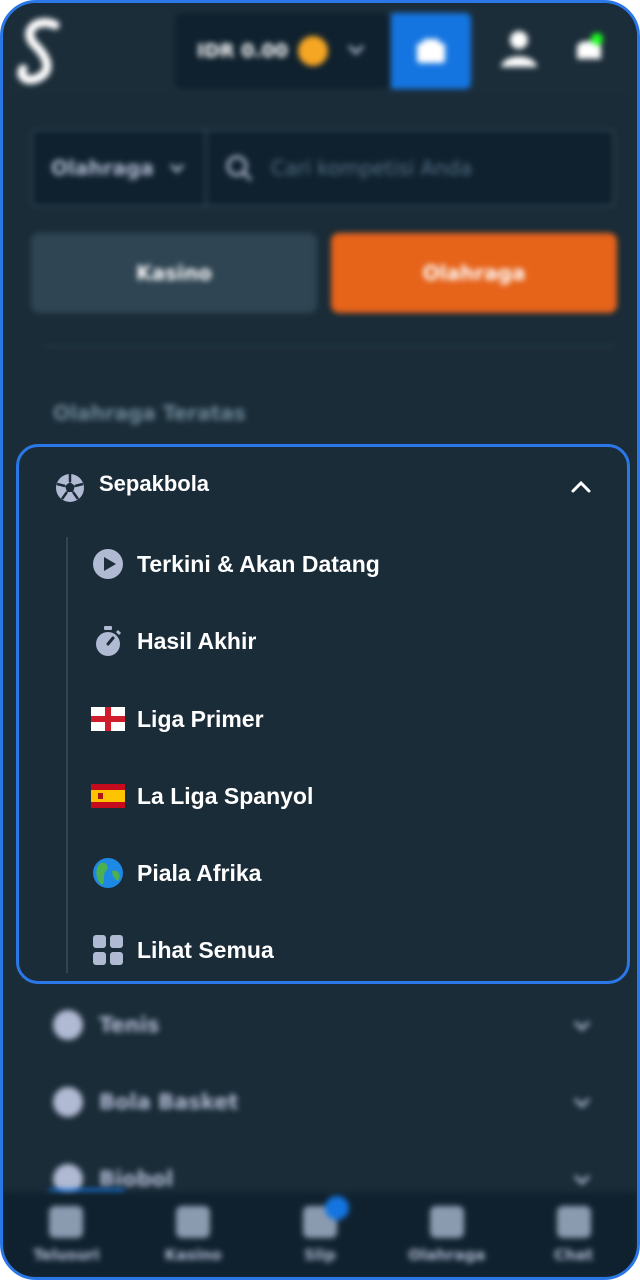 This screenshot has width=640, height=1280. Describe the element at coordinates (323, 1025) in the screenshot. I see `sport-row-tennis: Tenis` at that location.